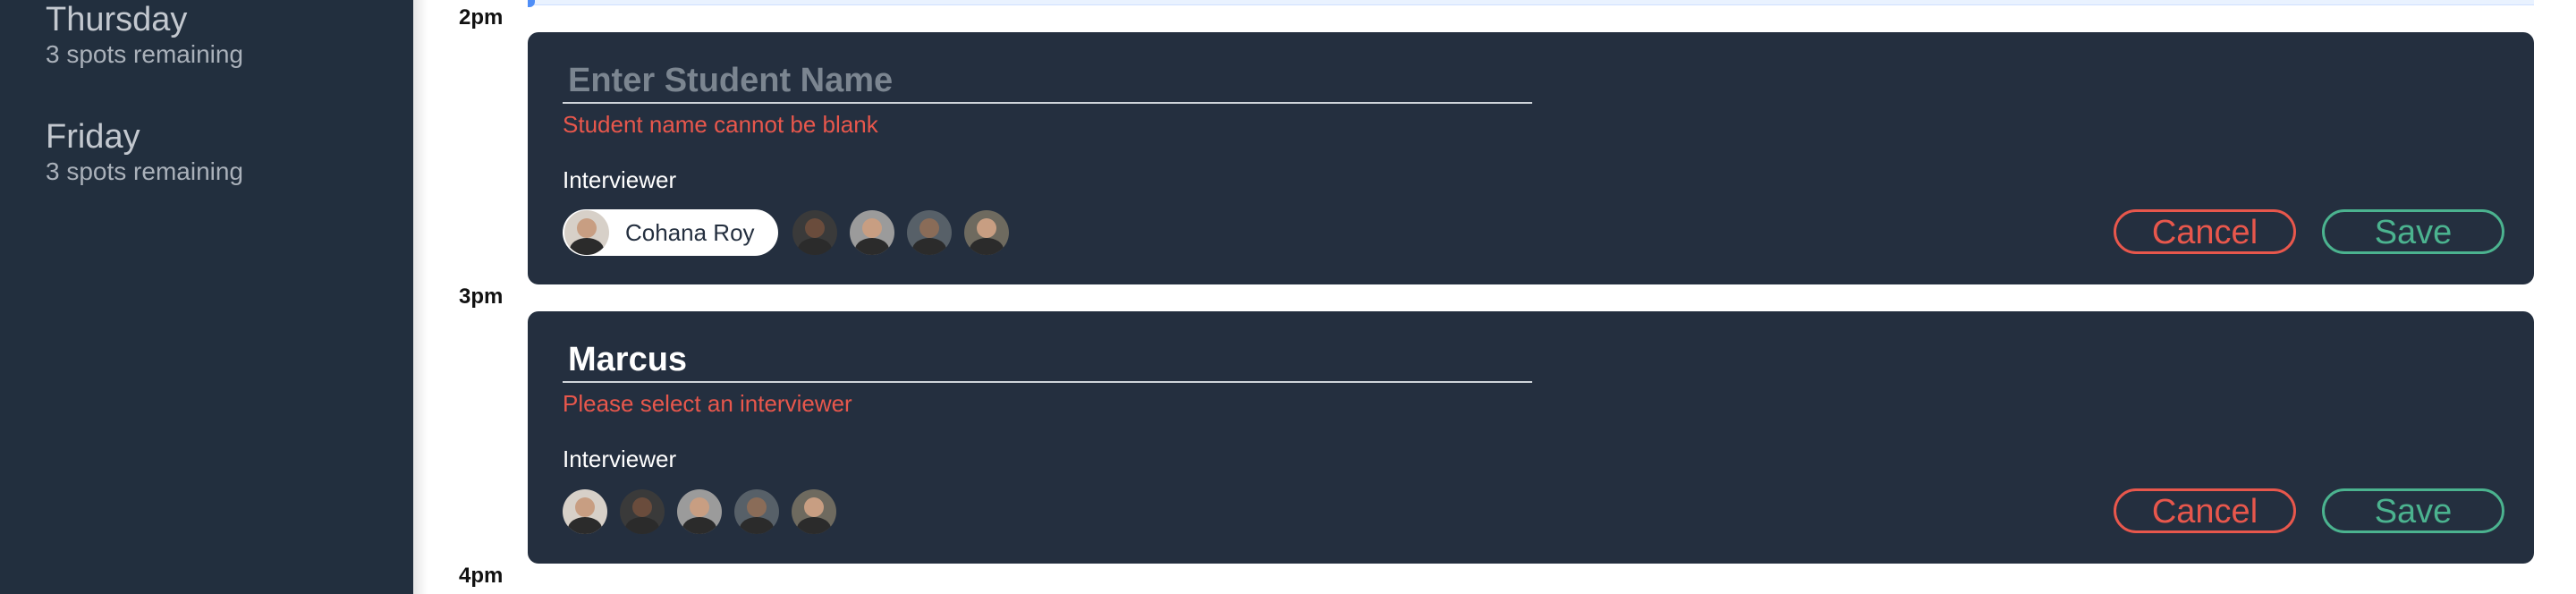 The width and height of the screenshot is (2576, 594). What do you see at coordinates (420, 297) in the screenshot?
I see `sidebar-shadow` at bounding box center [420, 297].